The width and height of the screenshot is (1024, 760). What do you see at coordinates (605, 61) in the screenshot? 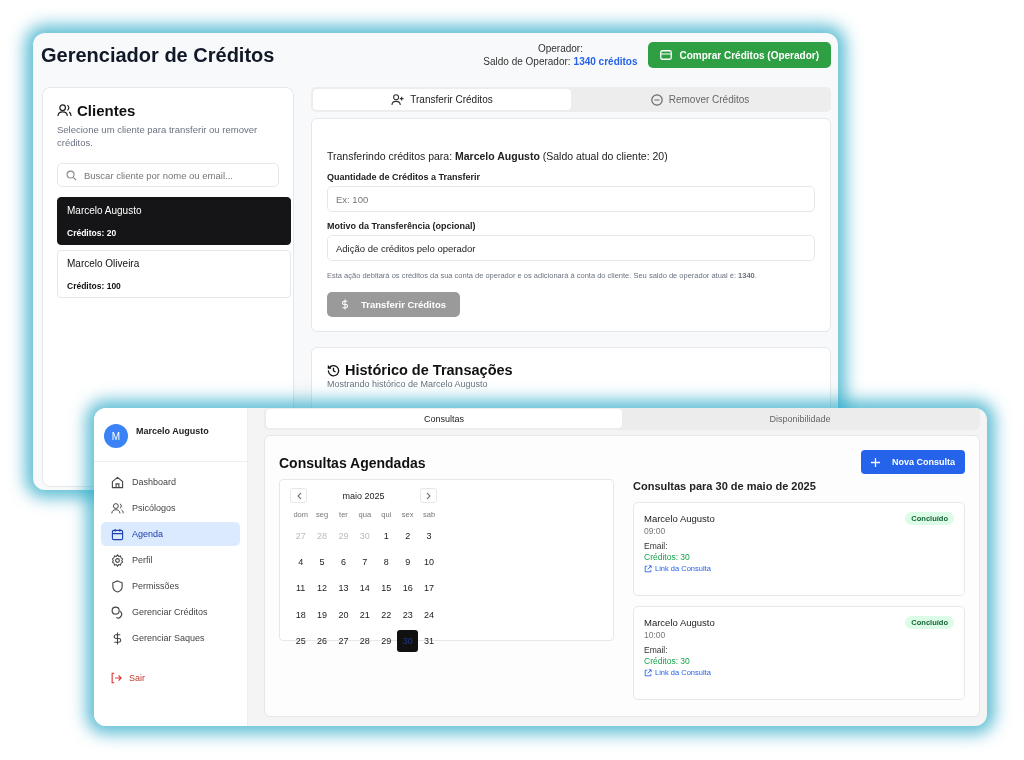
I see `balance-value: 1340 créditos` at bounding box center [605, 61].